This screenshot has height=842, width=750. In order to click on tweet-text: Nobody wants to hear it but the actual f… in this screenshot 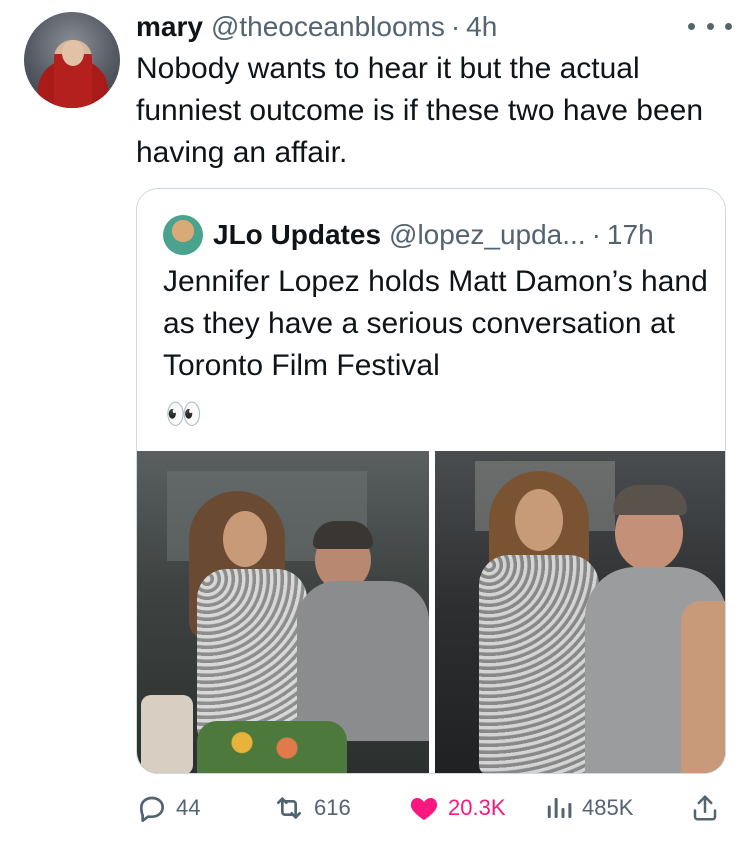, I will do `click(420, 110)`.